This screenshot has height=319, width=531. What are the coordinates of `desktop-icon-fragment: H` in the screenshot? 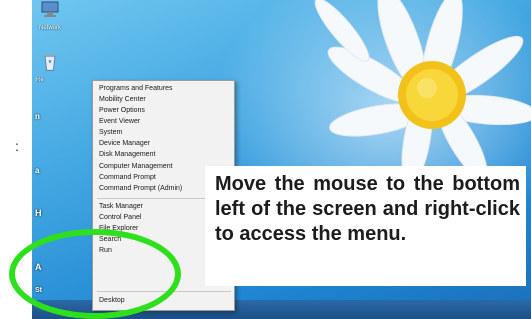 It's located at (38, 213).